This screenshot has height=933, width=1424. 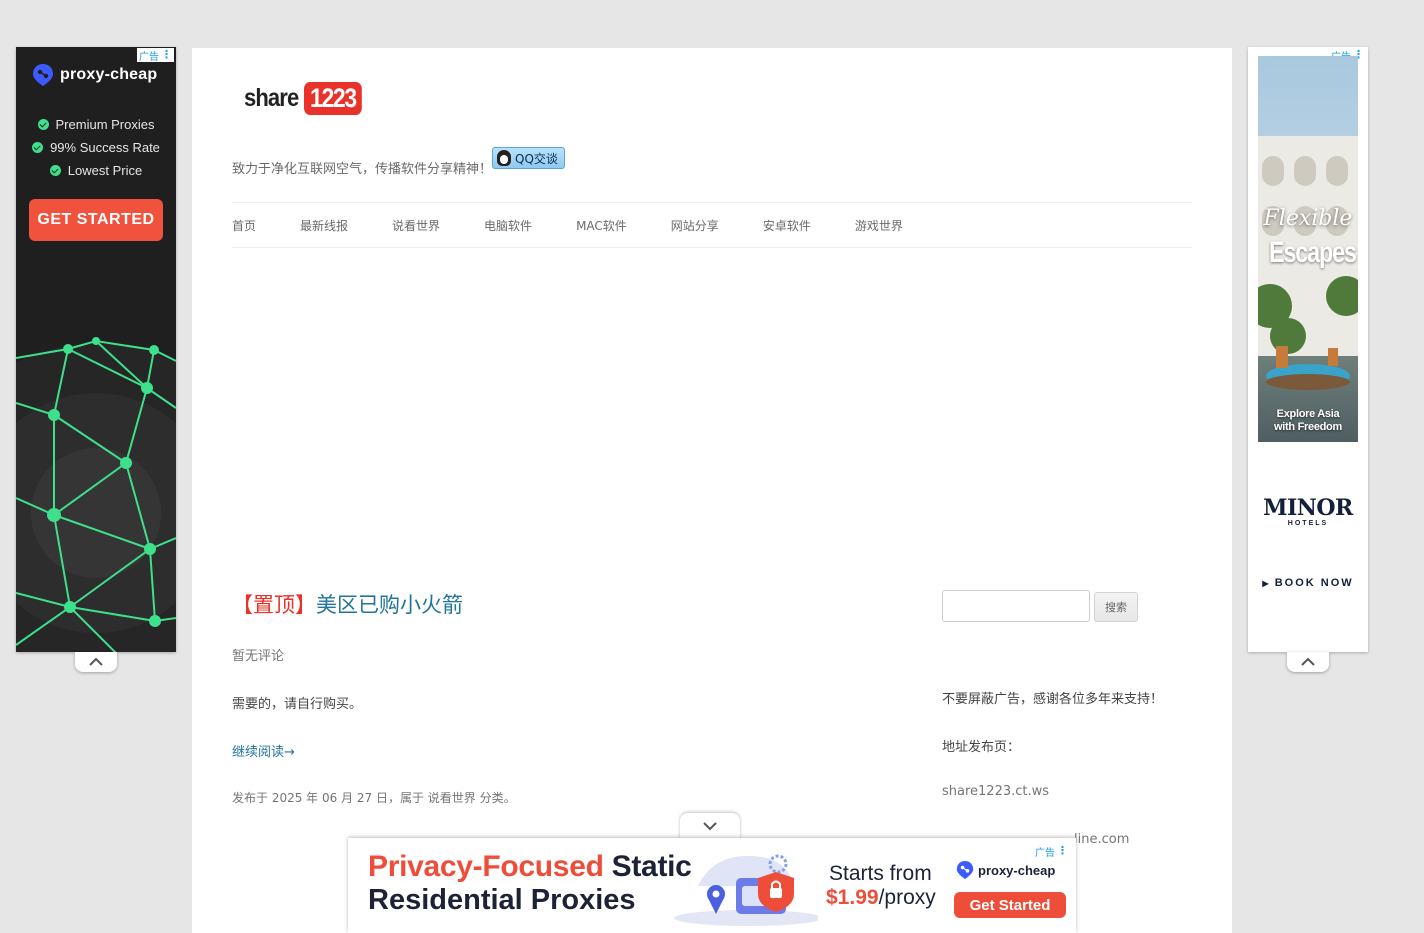 What do you see at coordinates (852, 897) in the screenshot?
I see `price-amount: $1.99` at bounding box center [852, 897].